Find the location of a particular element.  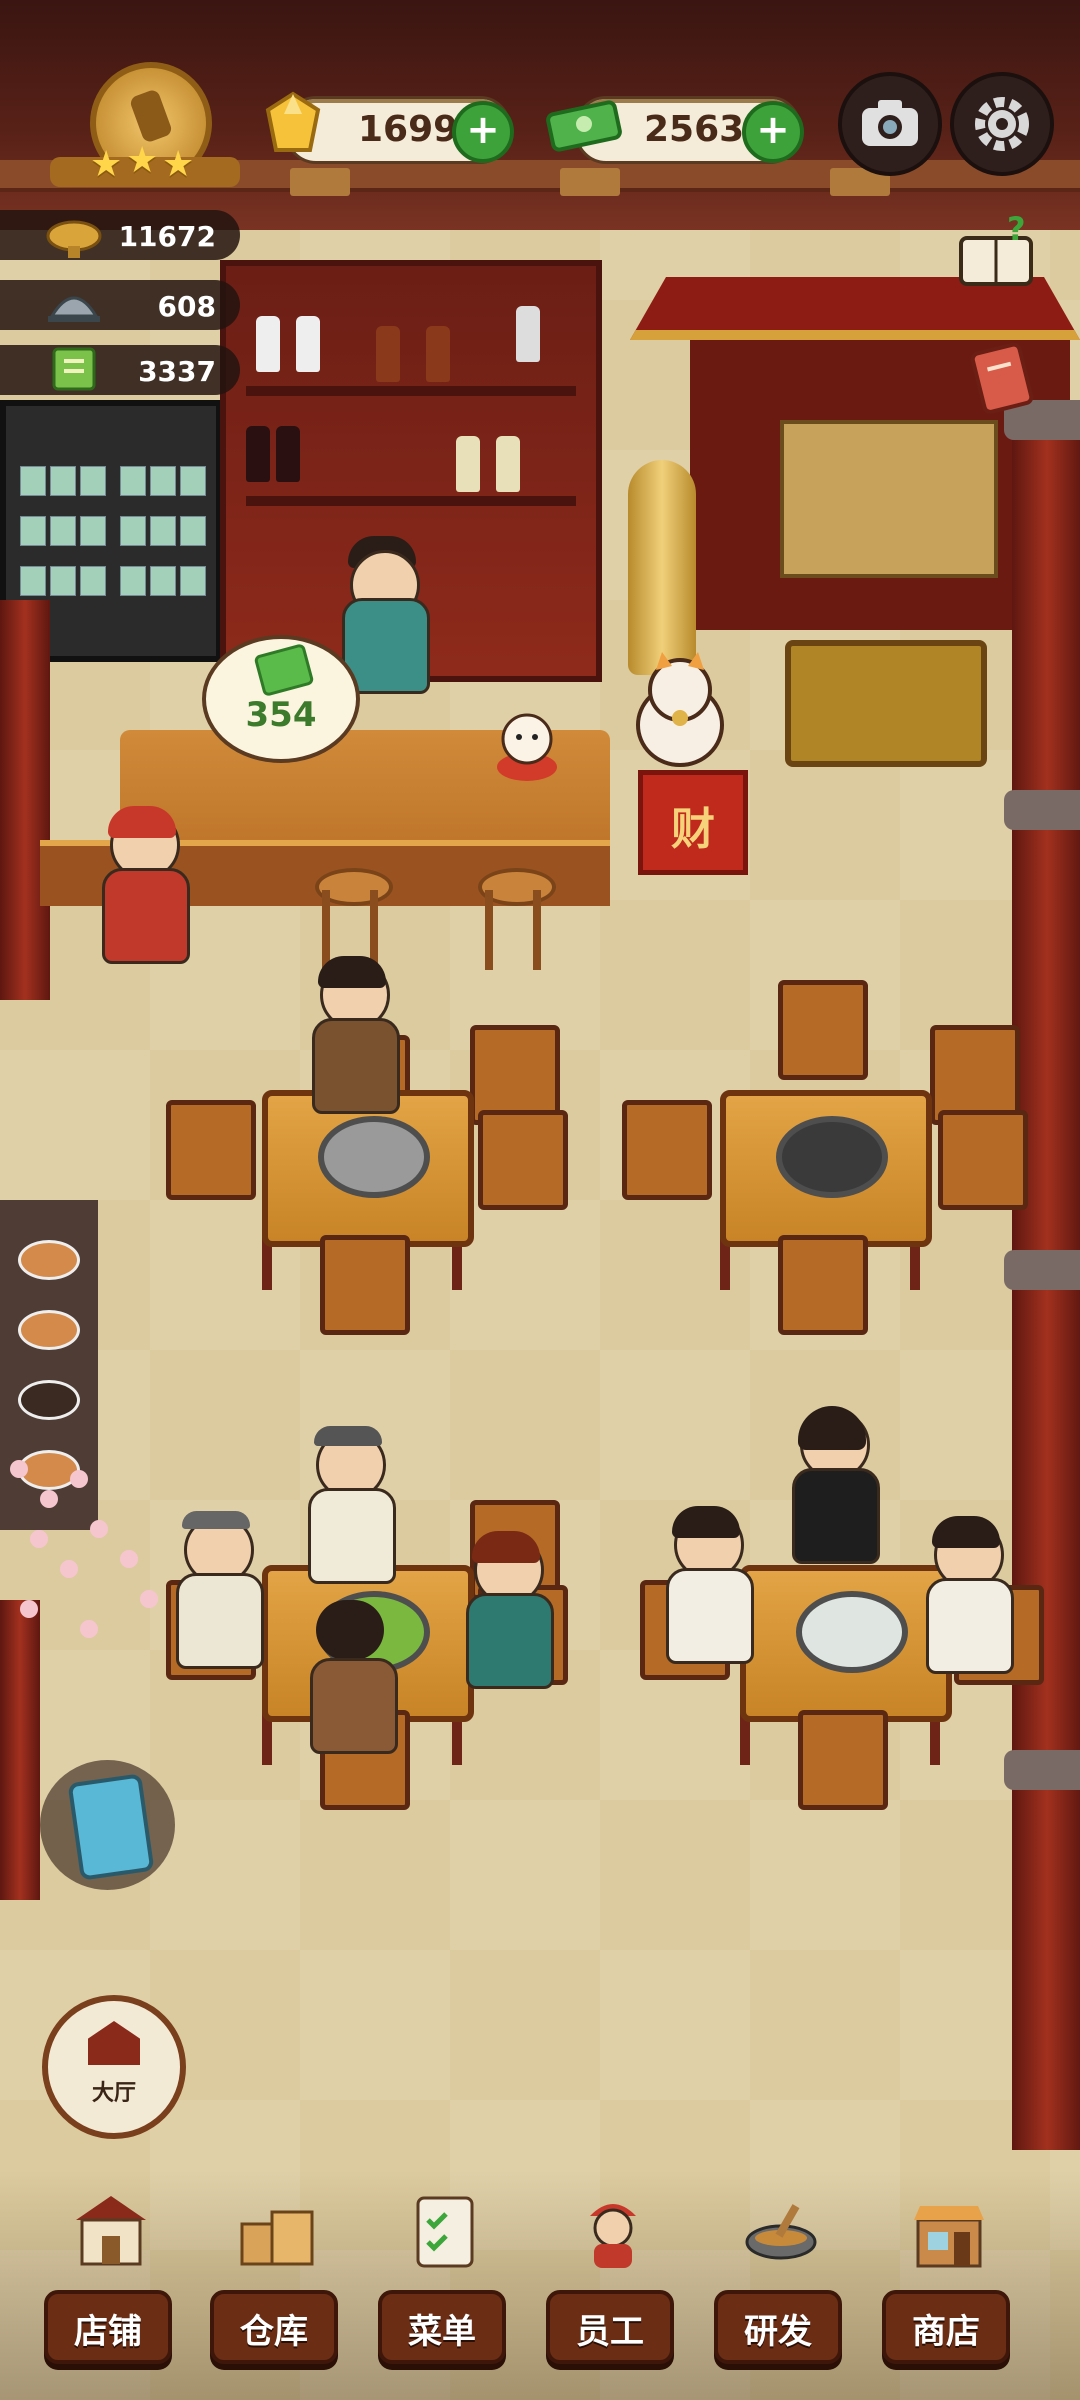

recipe-book-icon is located at coordinates (74, 369).